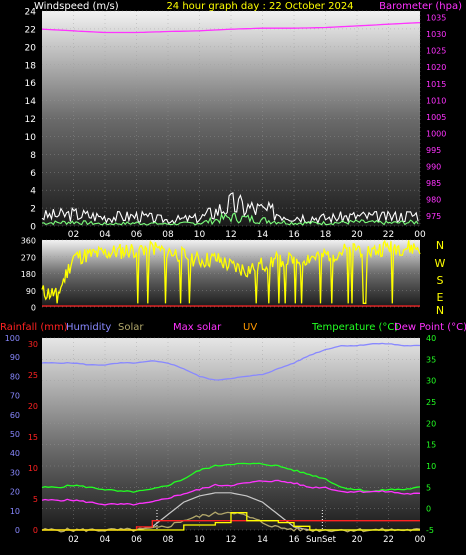 The image size is (466, 555). I want to click on temp-x-tick: 12, so click(231, 540).